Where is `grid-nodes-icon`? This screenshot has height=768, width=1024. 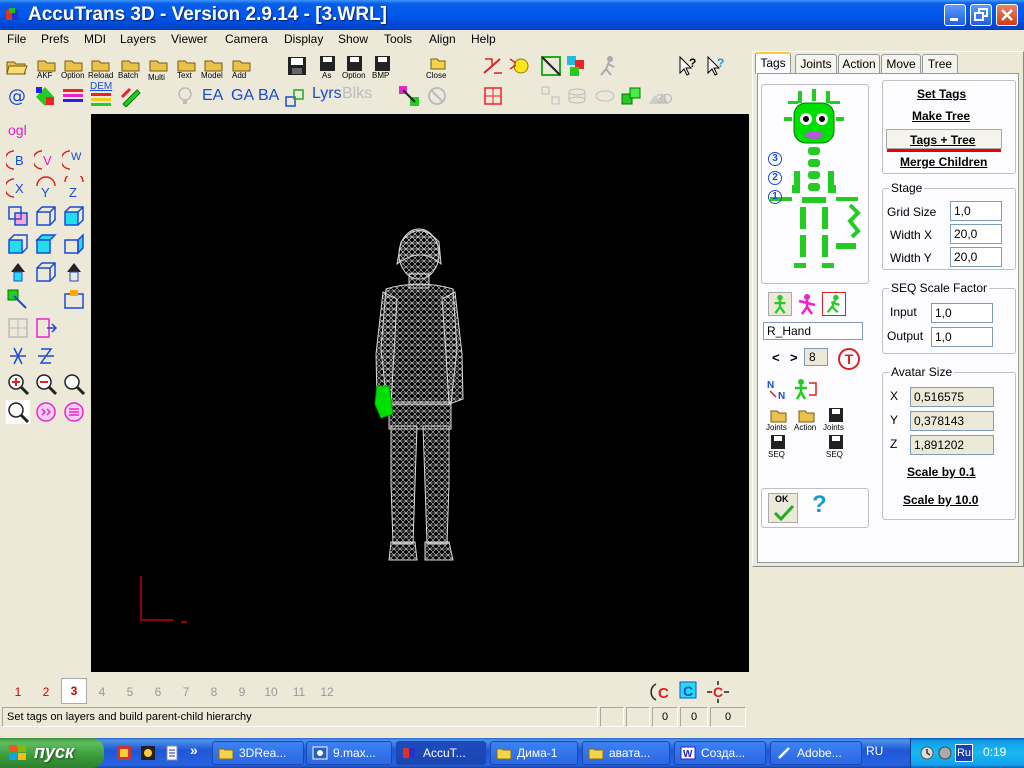 grid-nodes-icon is located at coordinates (493, 96).